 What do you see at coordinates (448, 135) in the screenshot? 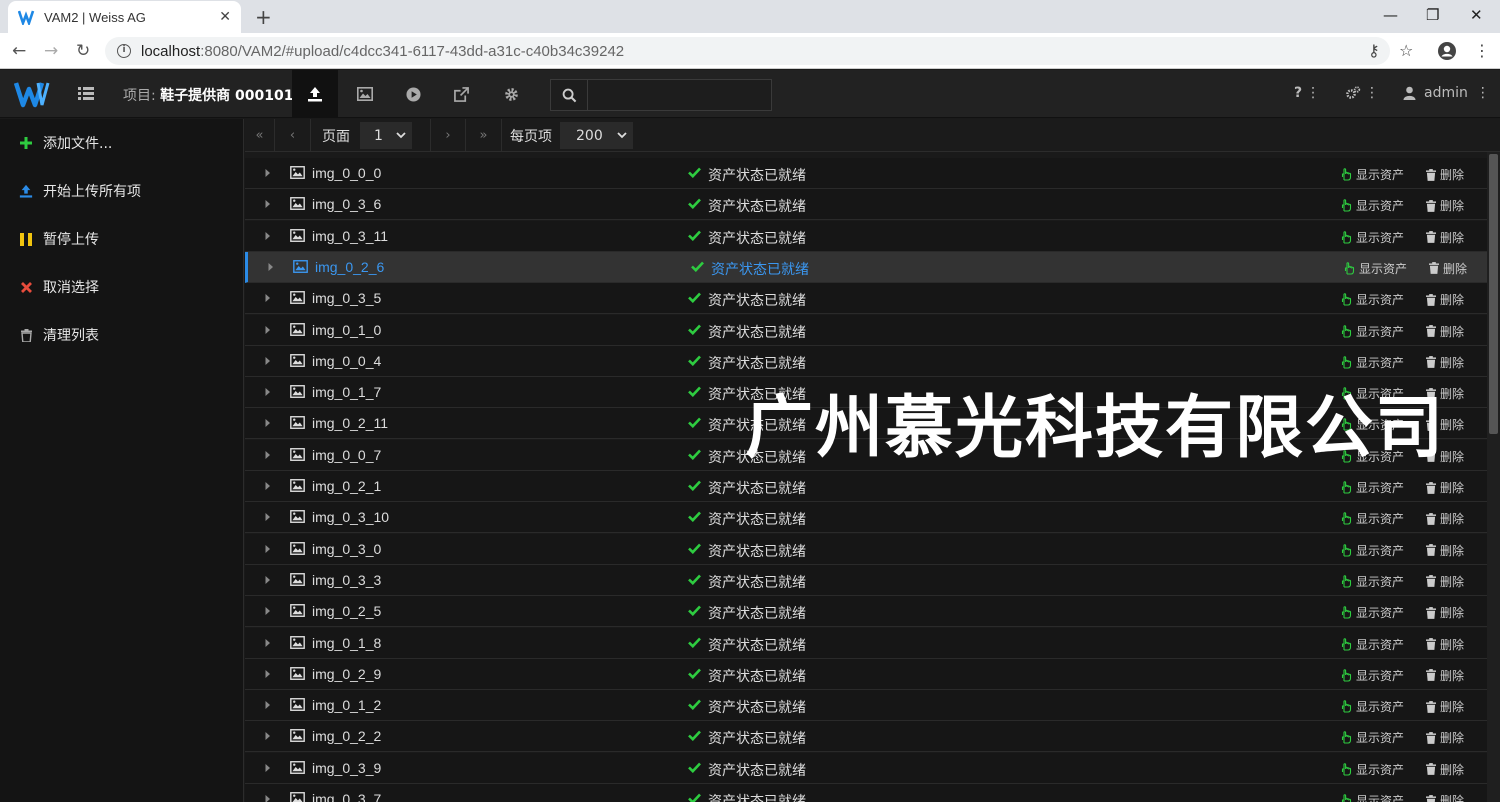
I see `next-page-button: ›` at bounding box center [448, 135].